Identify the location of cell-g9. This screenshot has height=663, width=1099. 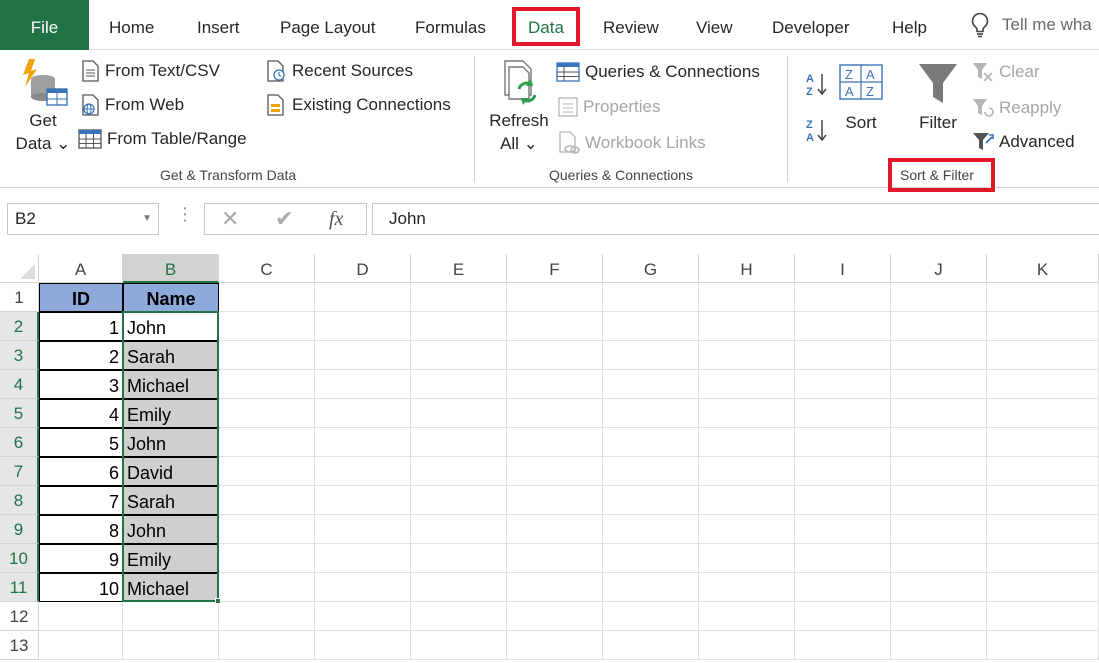
(651, 529).